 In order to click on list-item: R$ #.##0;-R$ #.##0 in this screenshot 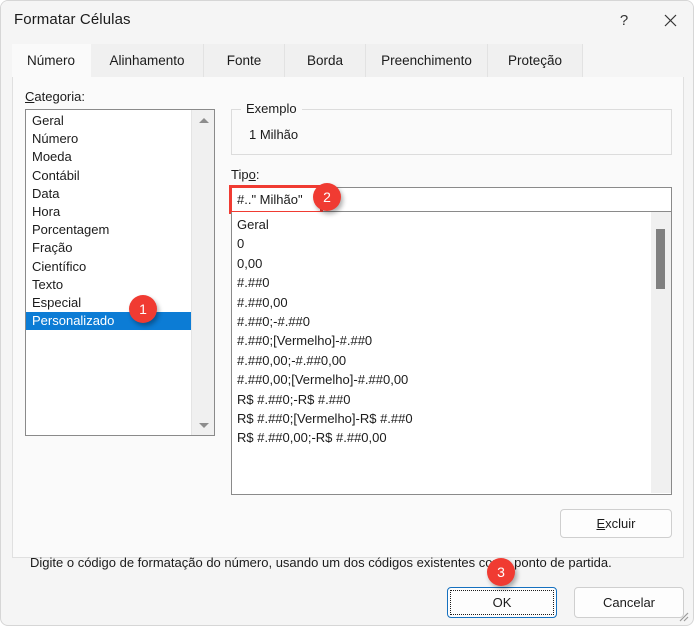, I will do `click(439, 399)`.